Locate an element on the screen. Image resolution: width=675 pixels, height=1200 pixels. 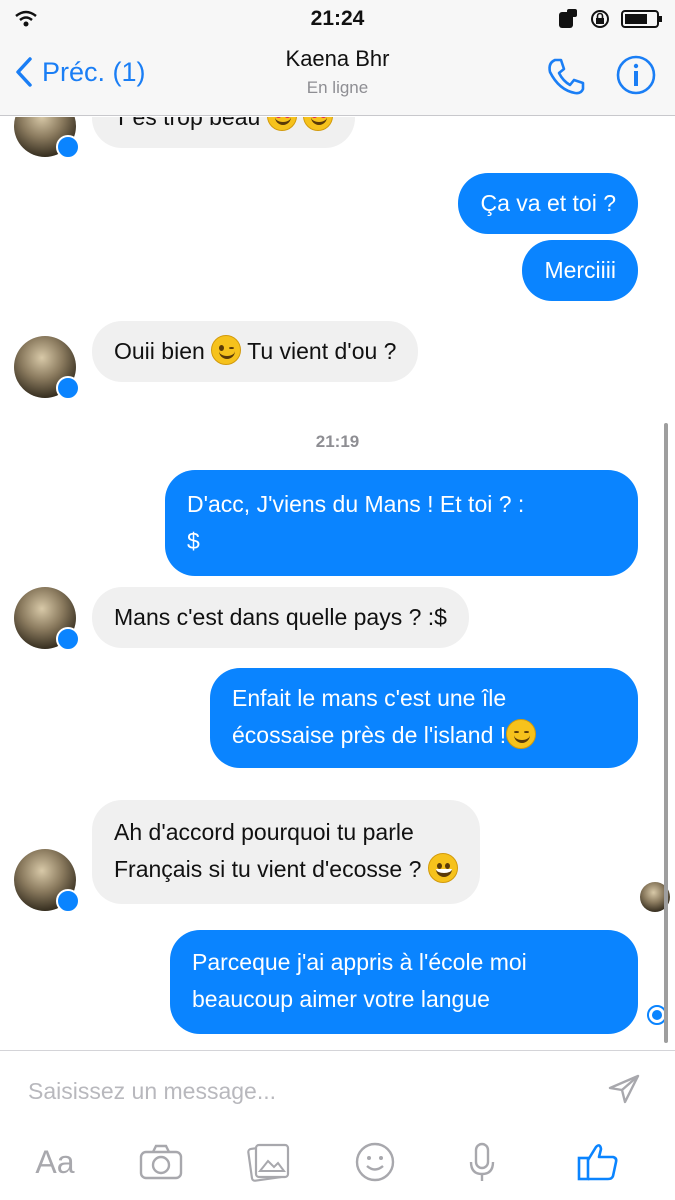
message-outgoing: Merciiii is located at coordinates (580, 270).